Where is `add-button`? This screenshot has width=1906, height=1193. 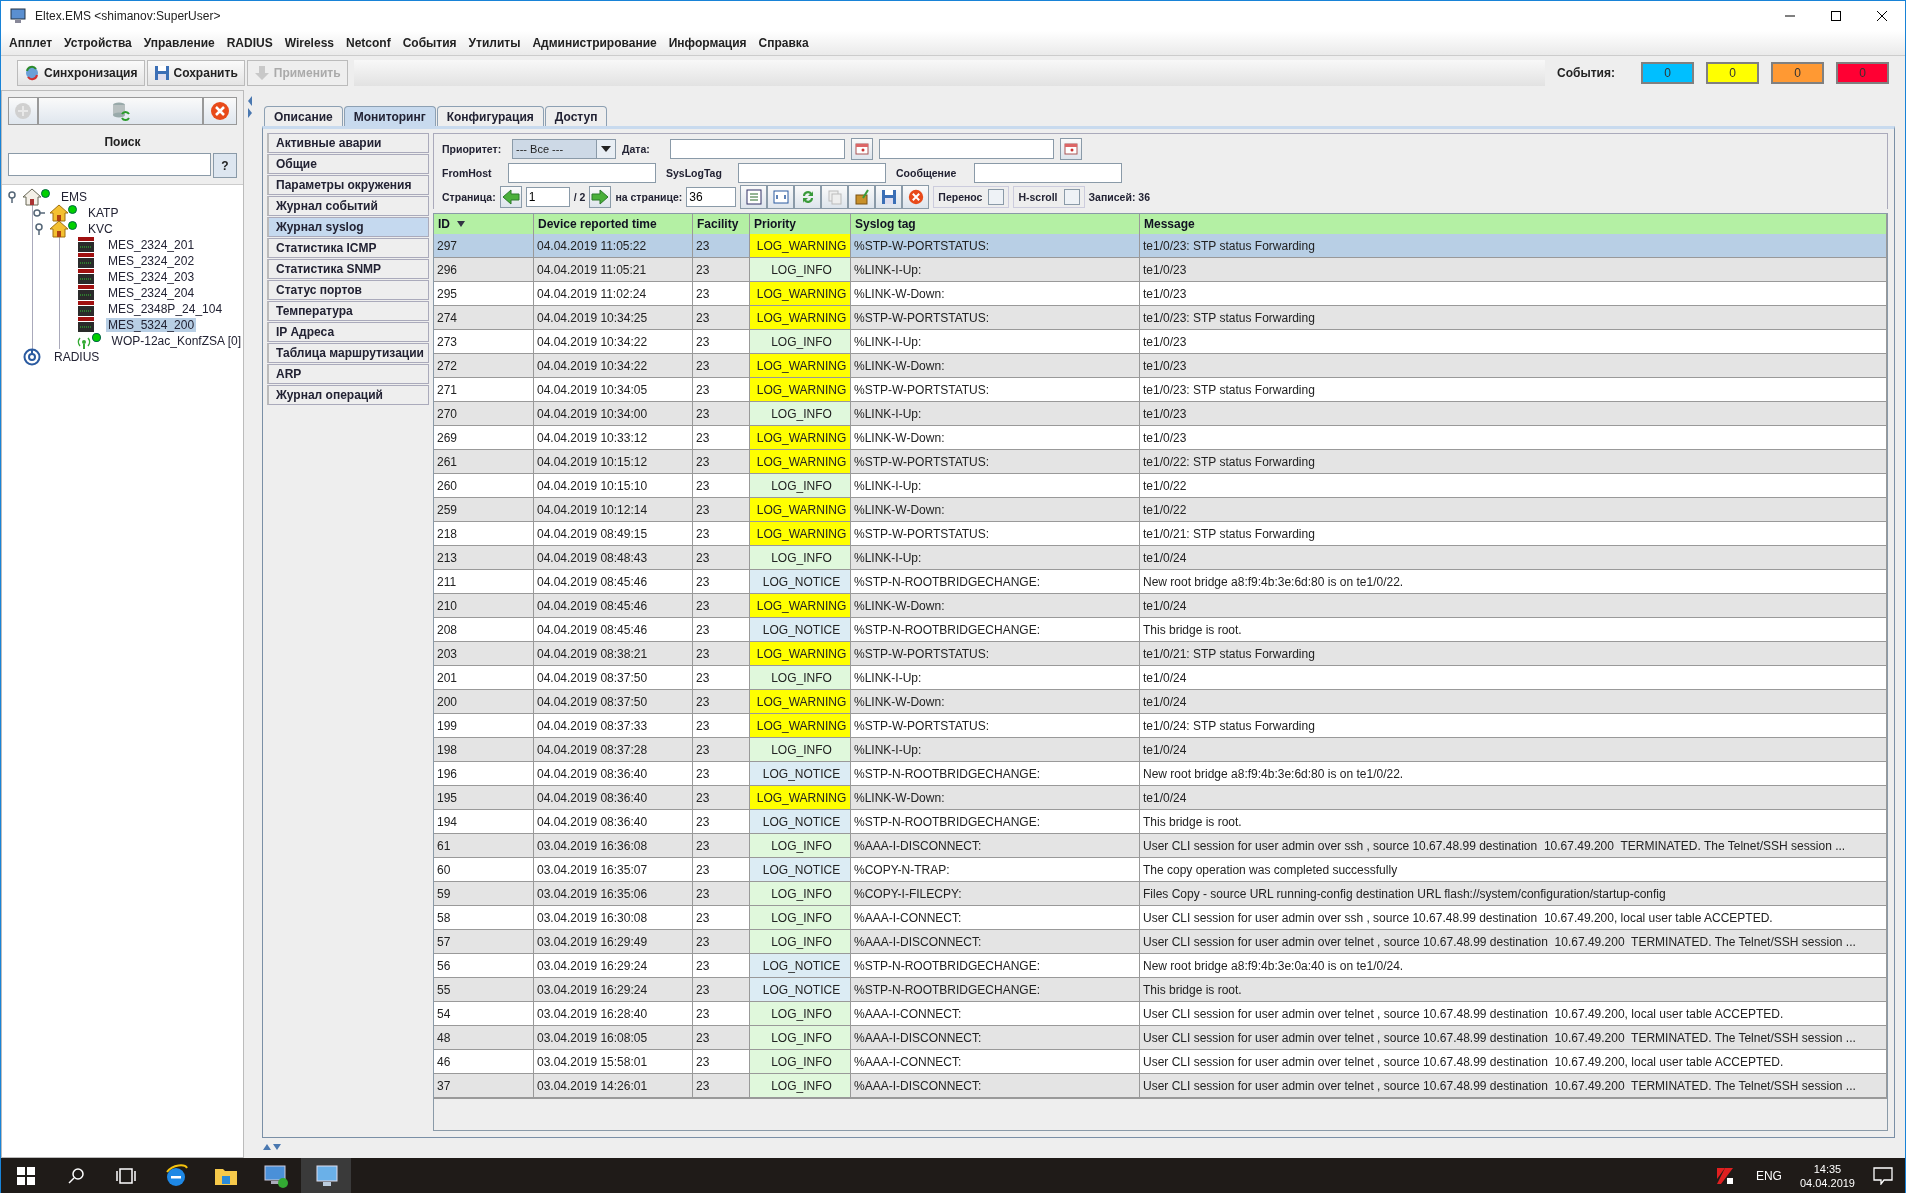 add-button is located at coordinates (23, 111).